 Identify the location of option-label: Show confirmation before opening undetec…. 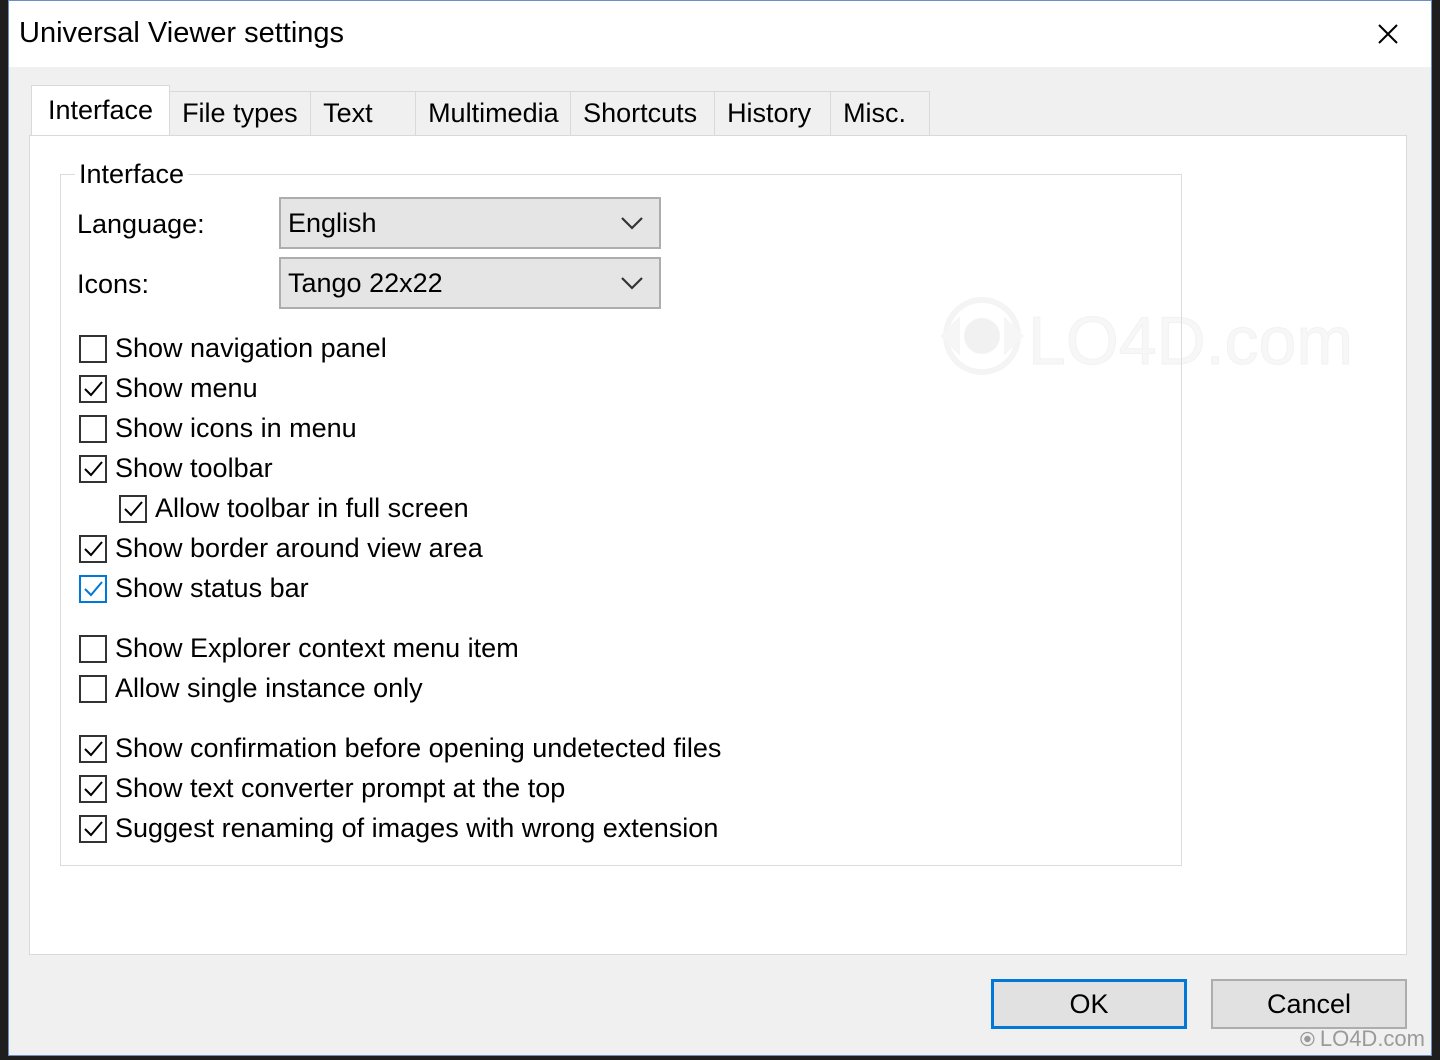
(418, 748).